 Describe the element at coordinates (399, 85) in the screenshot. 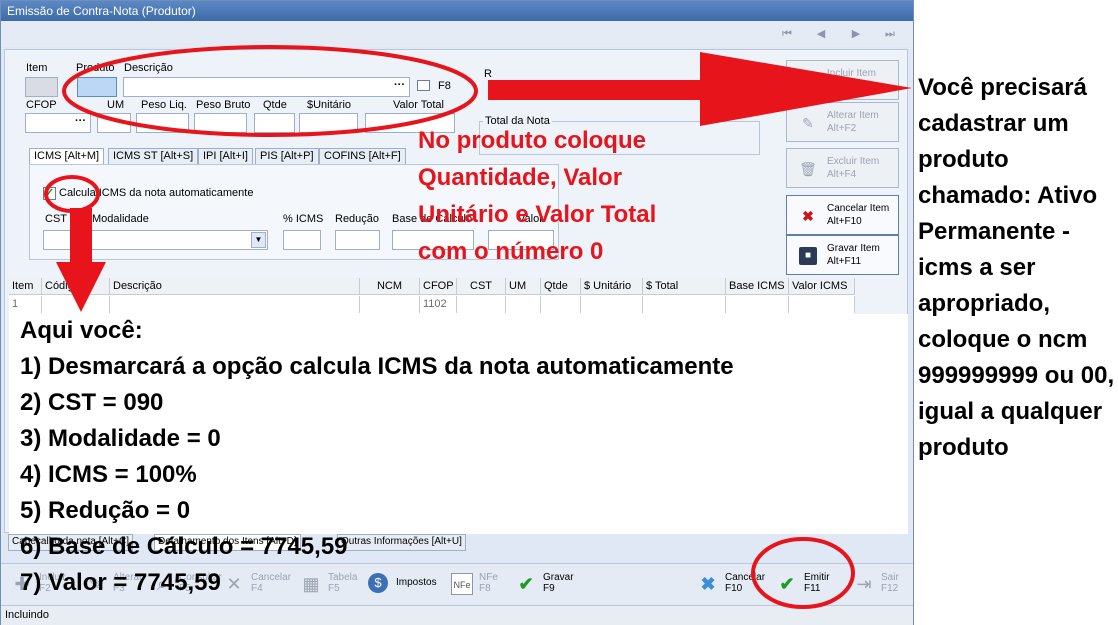

I see `descricao-lookup-button: ···` at that location.